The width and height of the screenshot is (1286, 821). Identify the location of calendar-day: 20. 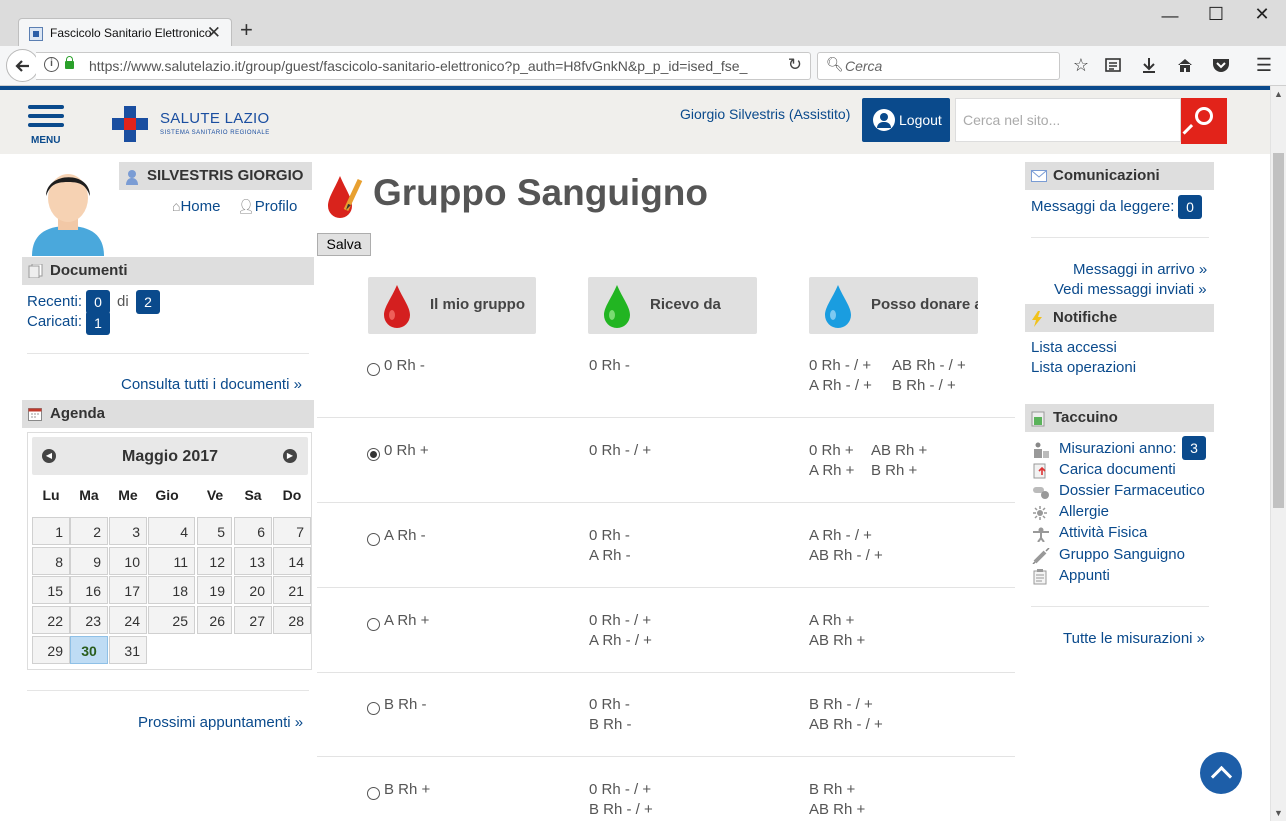
(253, 590).